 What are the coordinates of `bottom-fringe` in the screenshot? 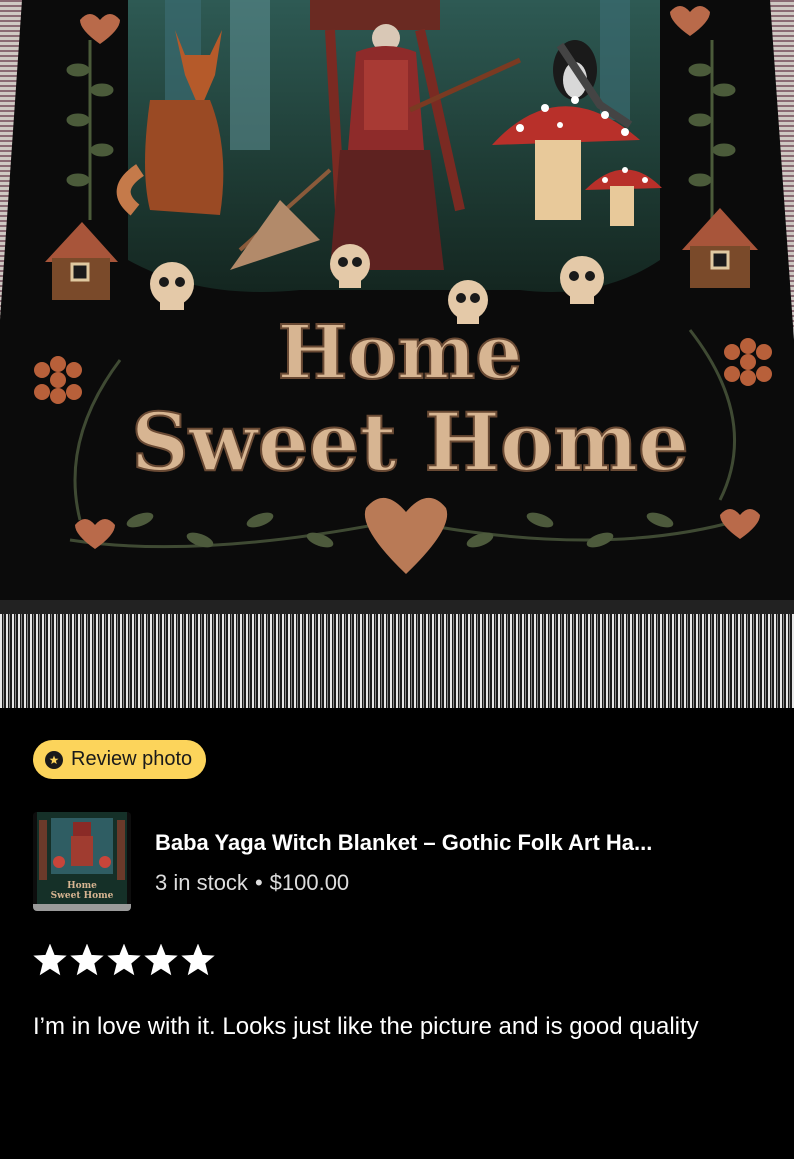 It's located at (397, 659).